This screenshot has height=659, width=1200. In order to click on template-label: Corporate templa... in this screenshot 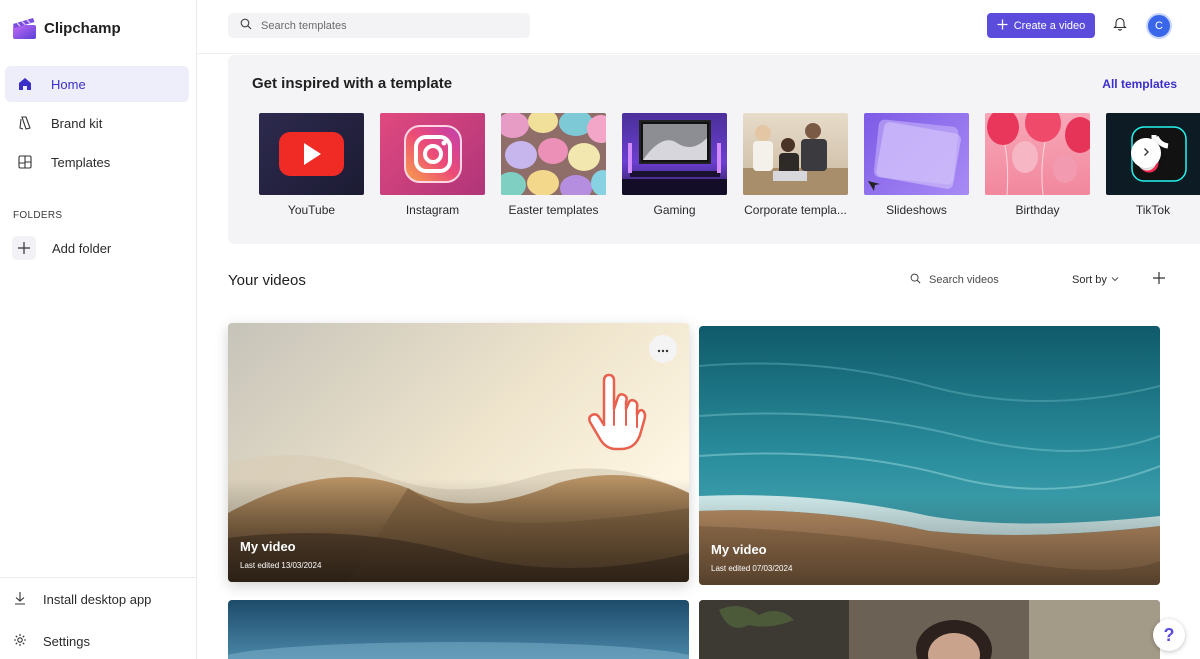, I will do `click(795, 210)`.